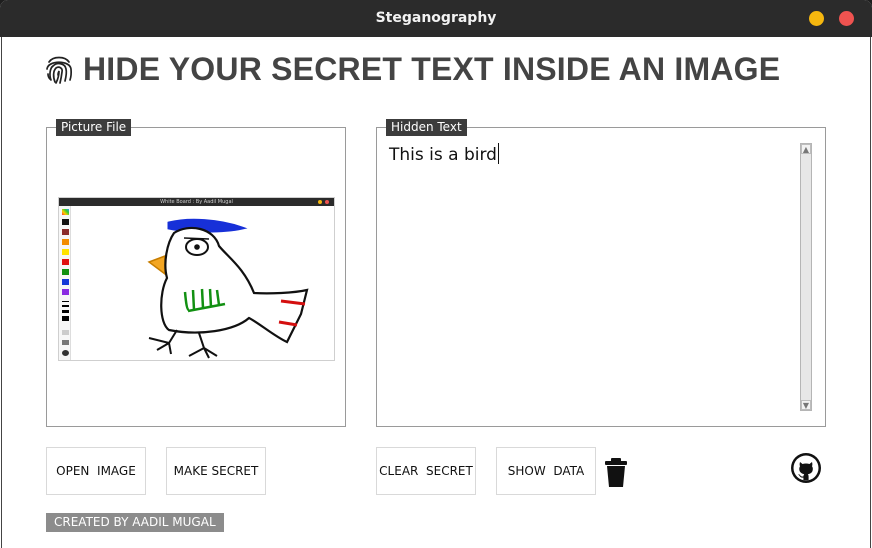 Image resolution: width=872 pixels, height=548 pixels. What do you see at coordinates (616, 473) in the screenshot?
I see `trash-icon` at bounding box center [616, 473].